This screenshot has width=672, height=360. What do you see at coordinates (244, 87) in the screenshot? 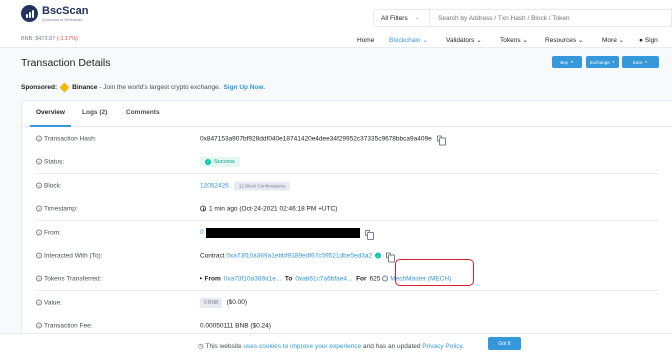
I see `sign-up-link: Sign Up Now.` at bounding box center [244, 87].